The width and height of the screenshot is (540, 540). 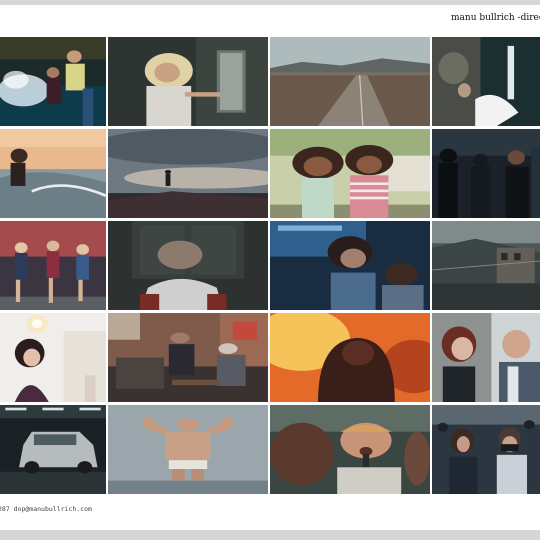 What do you see at coordinates (188, 173) in the screenshot?
I see `frame-silhouette-on-hill` at bounding box center [188, 173].